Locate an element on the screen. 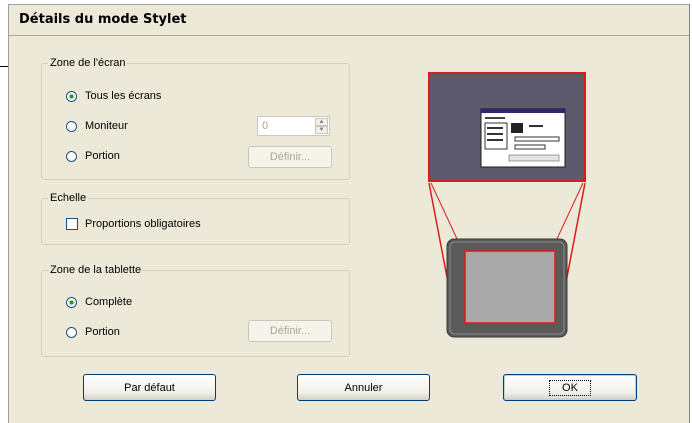 The width and height of the screenshot is (692, 423). monitor-spinner-value: 0 is located at coordinates (265, 126).